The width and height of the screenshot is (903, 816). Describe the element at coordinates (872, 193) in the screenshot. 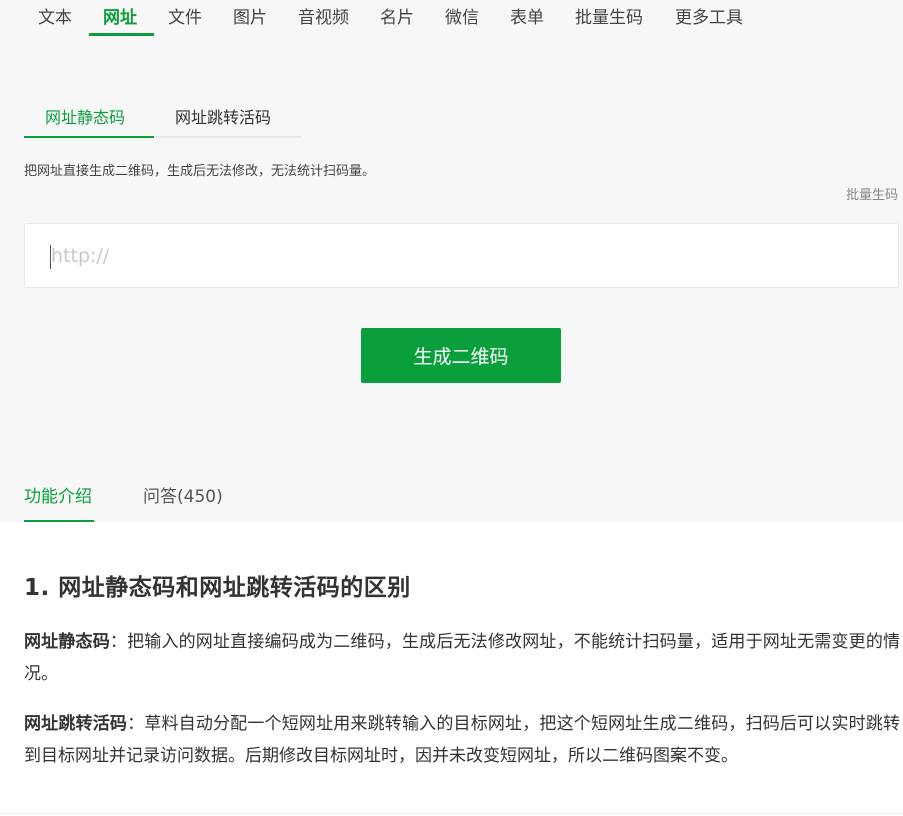

I see `batch-generate-link: 批量生码` at that location.